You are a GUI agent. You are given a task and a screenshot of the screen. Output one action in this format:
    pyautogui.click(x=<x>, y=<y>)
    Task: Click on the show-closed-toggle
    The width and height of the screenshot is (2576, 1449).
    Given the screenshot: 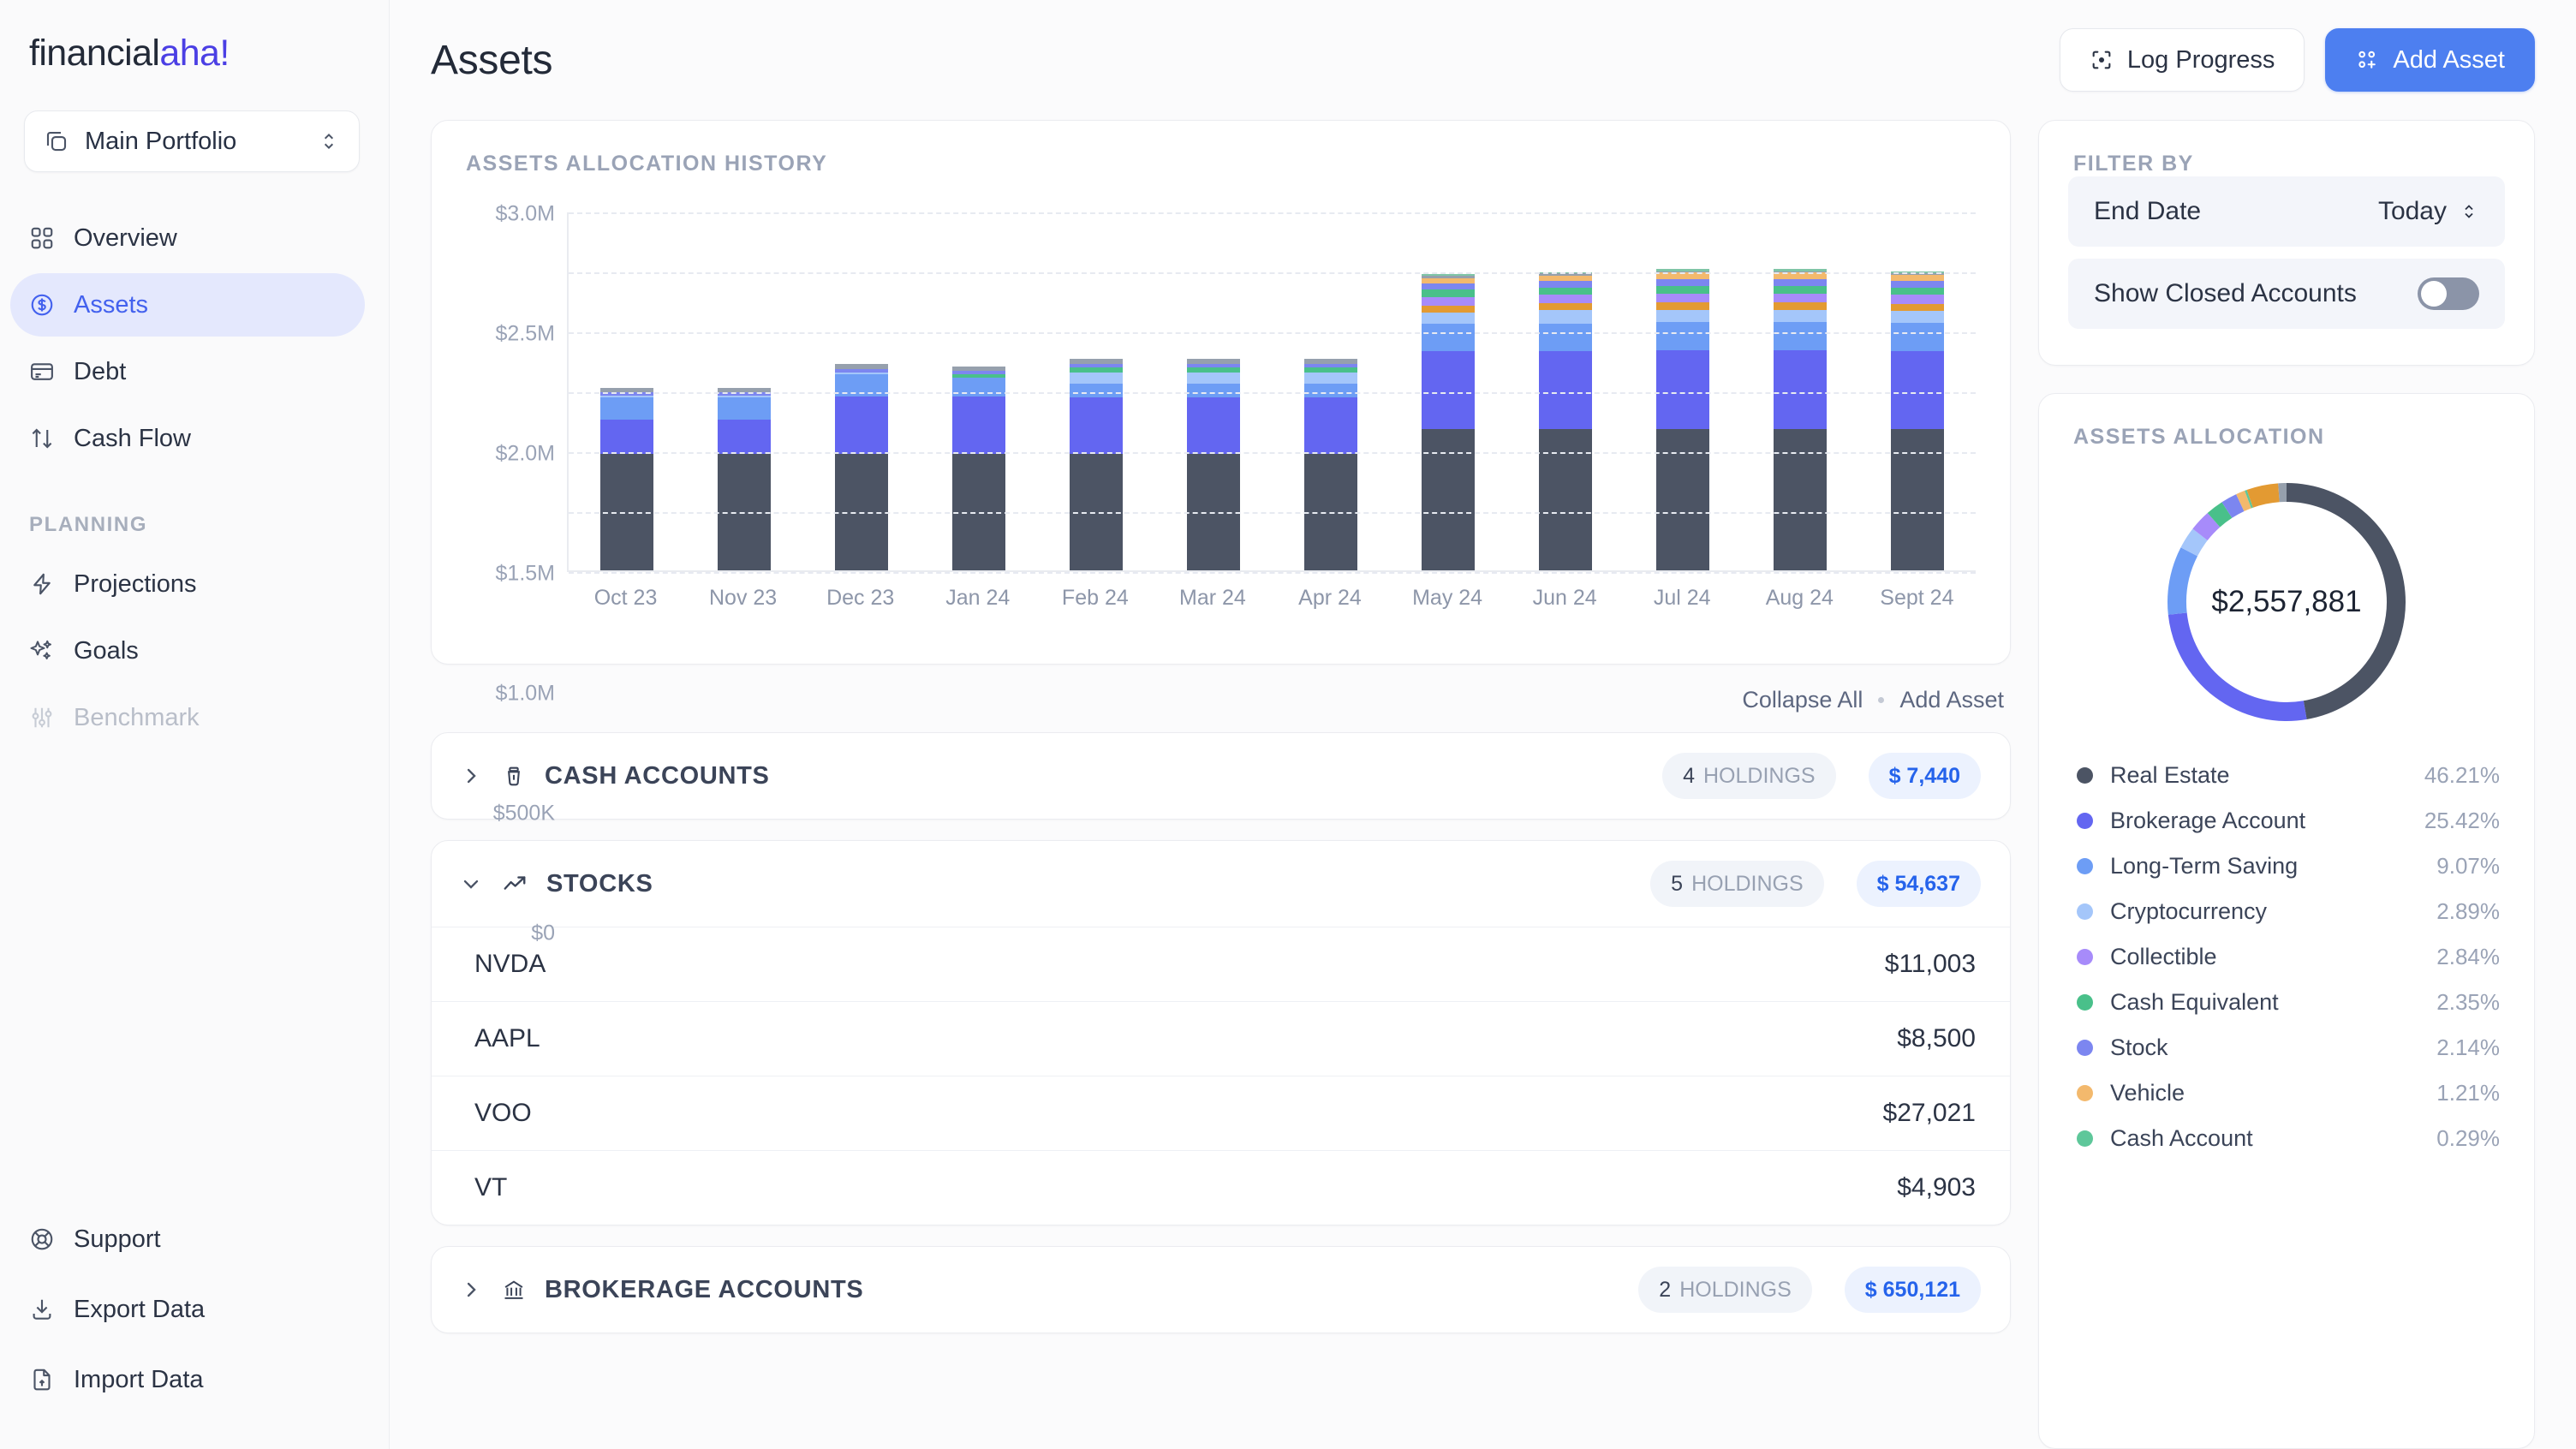 What is the action you would take?
    pyautogui.click(x=2448, y=293)
    